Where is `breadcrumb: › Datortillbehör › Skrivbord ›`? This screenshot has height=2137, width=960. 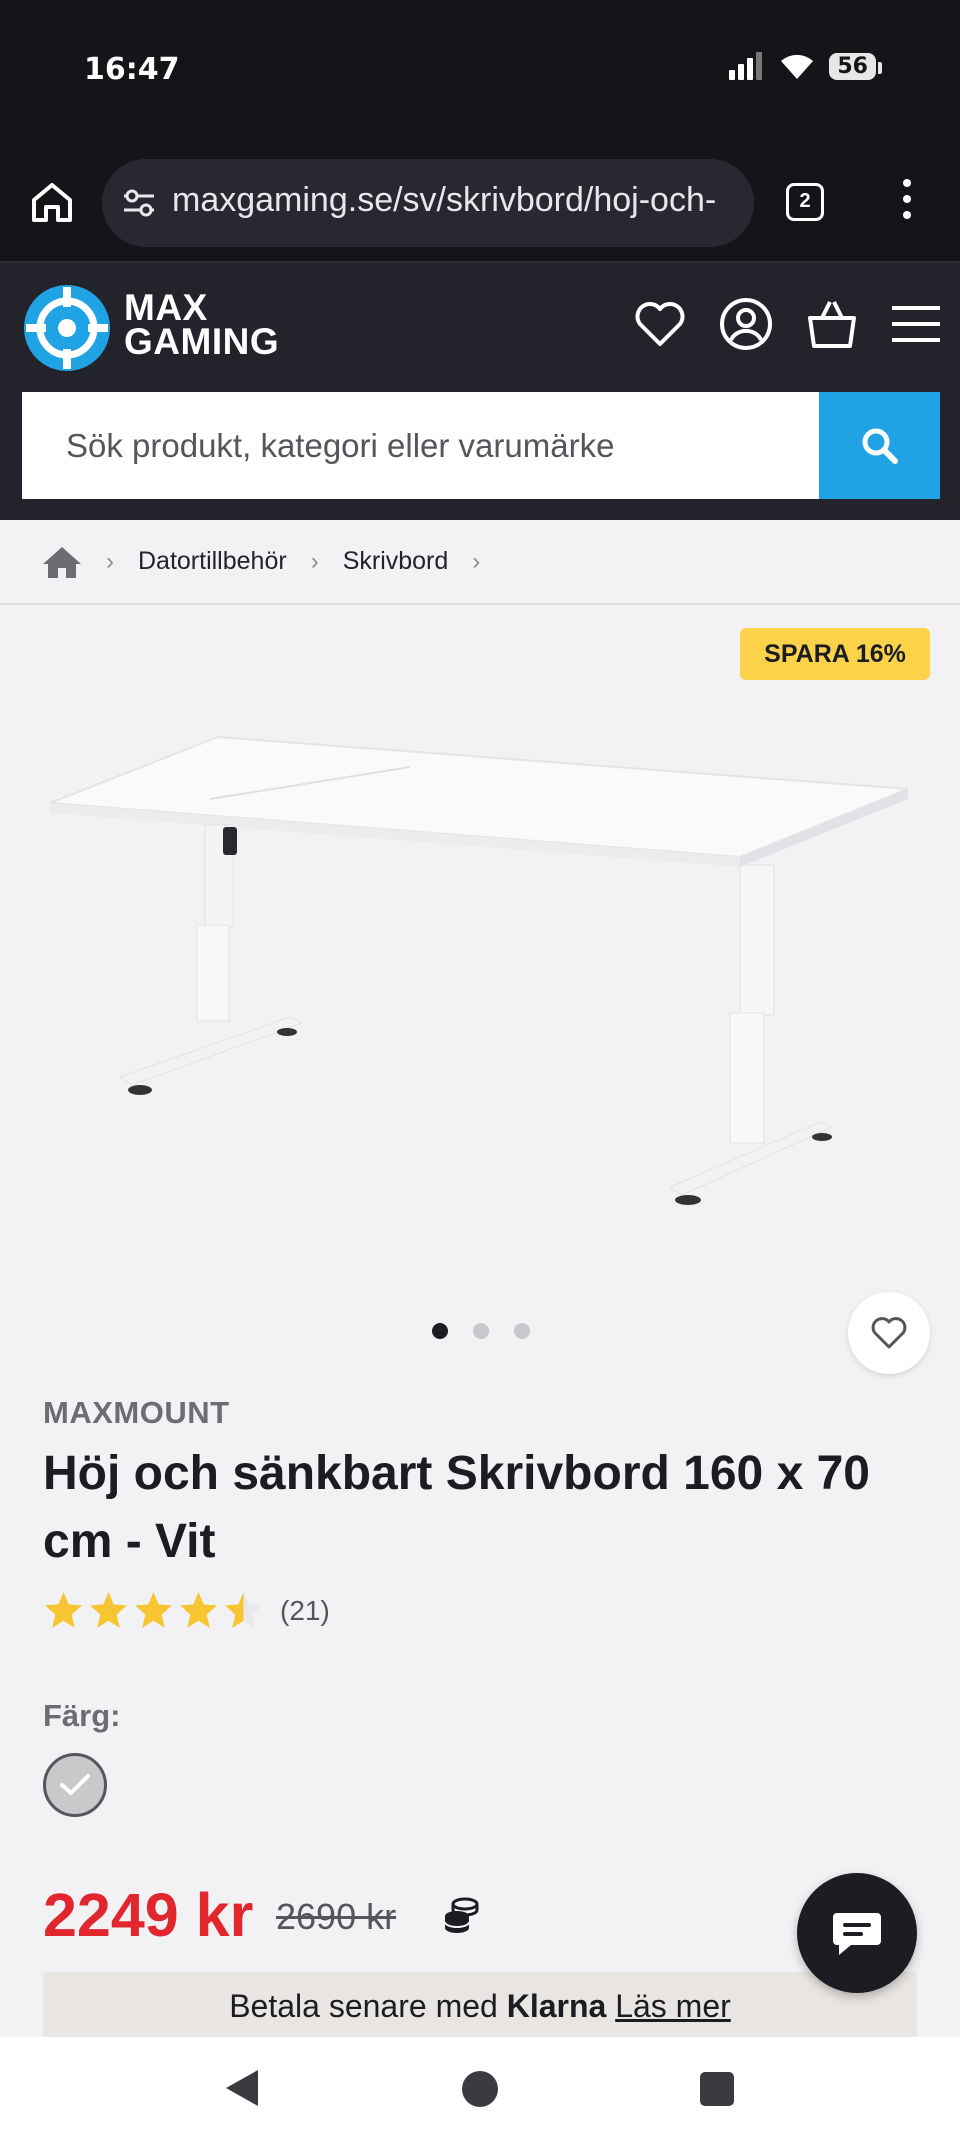
breadcrumb: › Datortillbehör › Skrivbord › is located at coordinates (480, 562).